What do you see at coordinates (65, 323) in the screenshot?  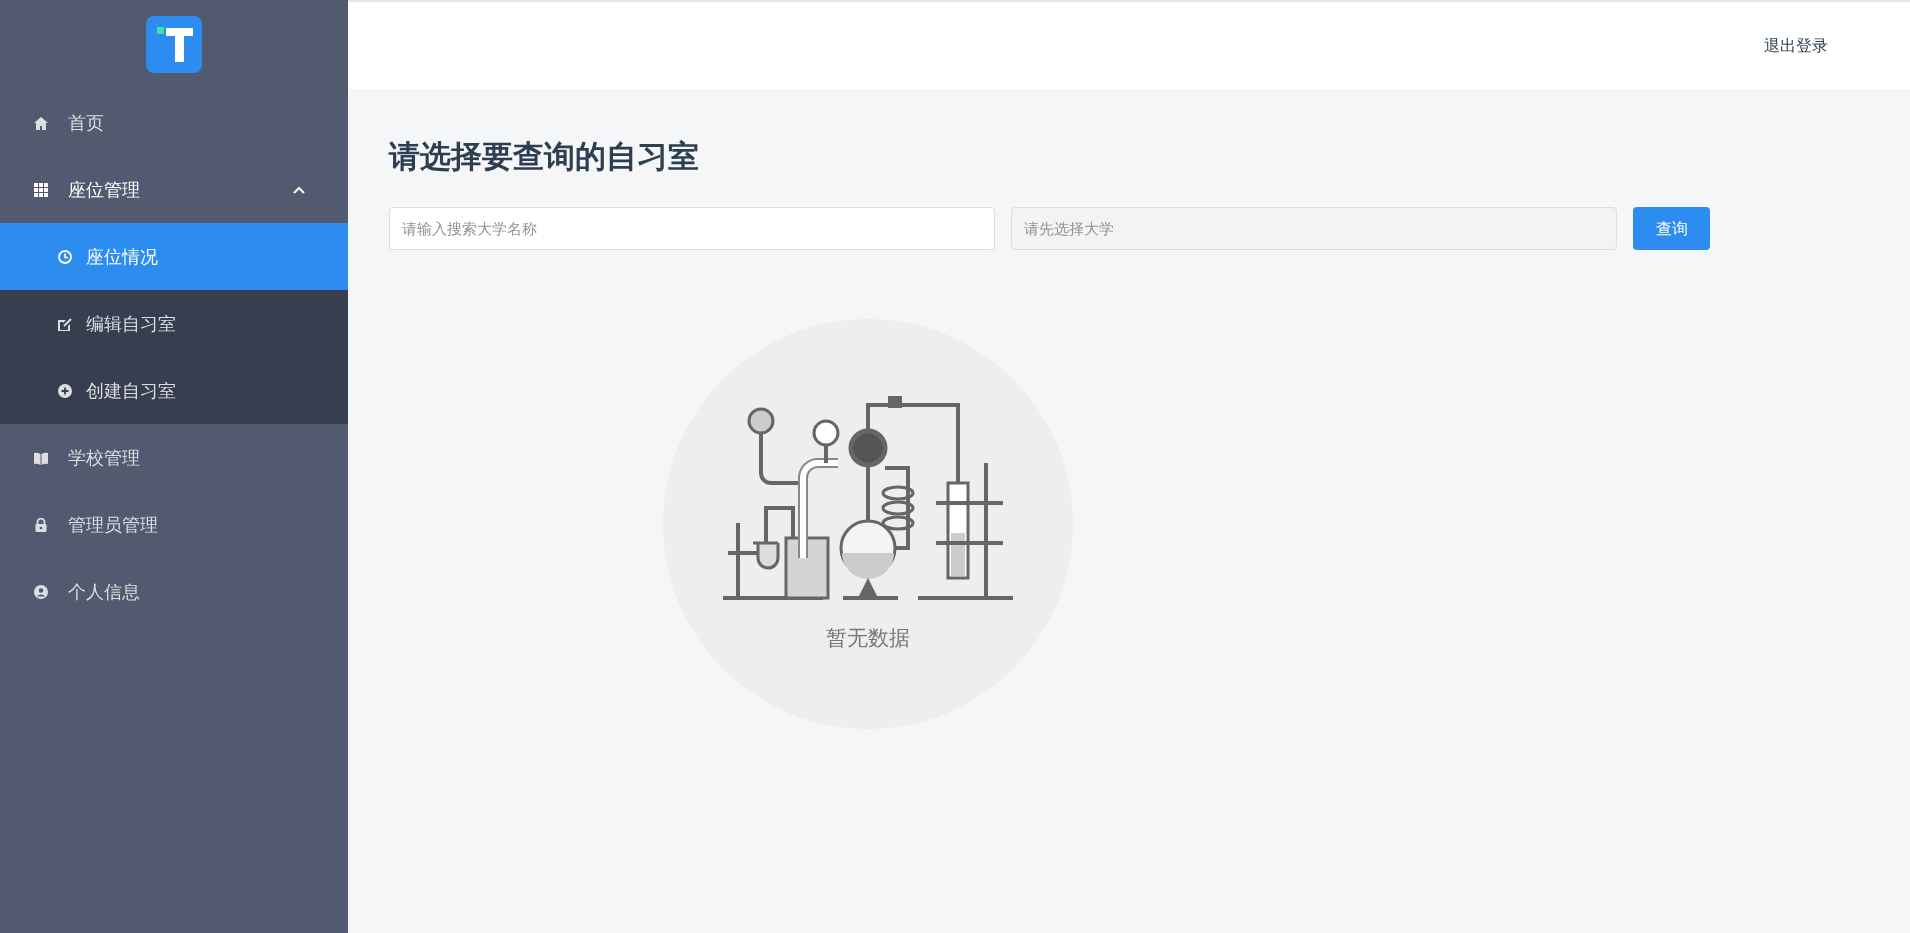 I see `edit-icon` at bounding box center [65, 323].